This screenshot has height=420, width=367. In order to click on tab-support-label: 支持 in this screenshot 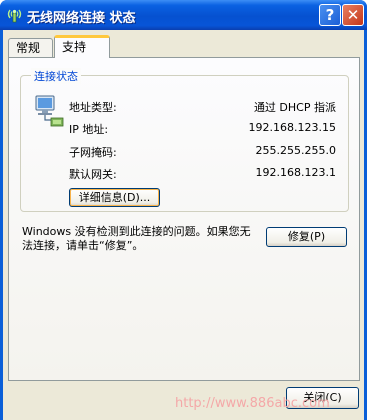, I will do `click(74, 47)`.